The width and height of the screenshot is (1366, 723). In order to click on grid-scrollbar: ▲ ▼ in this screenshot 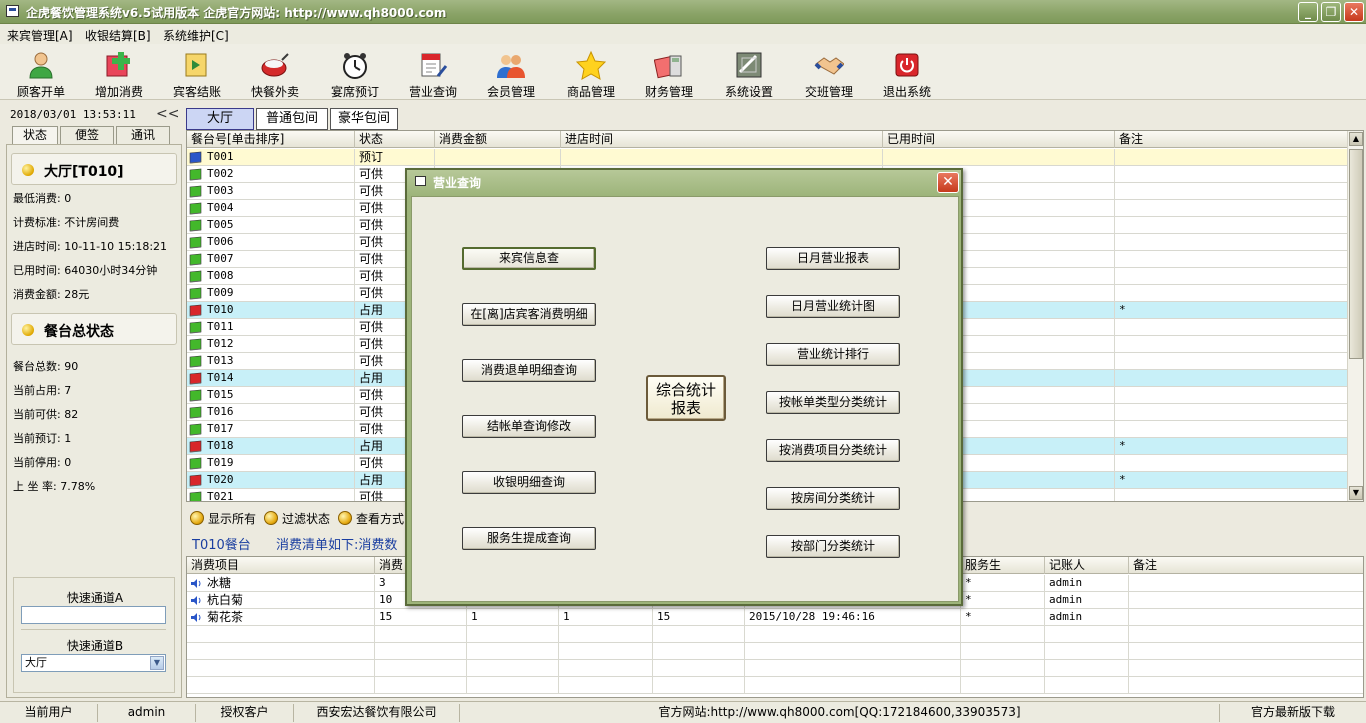, I will do `click(1355, 316)`.